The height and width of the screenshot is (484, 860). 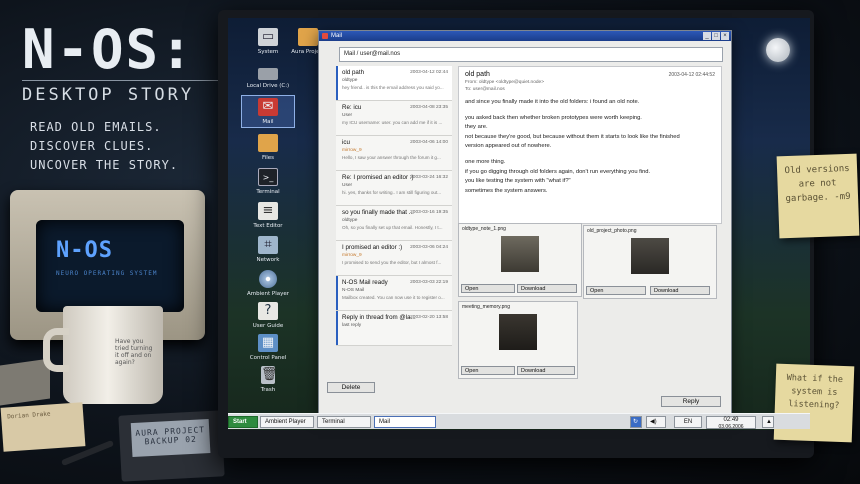 I want to click on desktop-icon-user-guide: ? User Guide, so click(x=268, y=315).